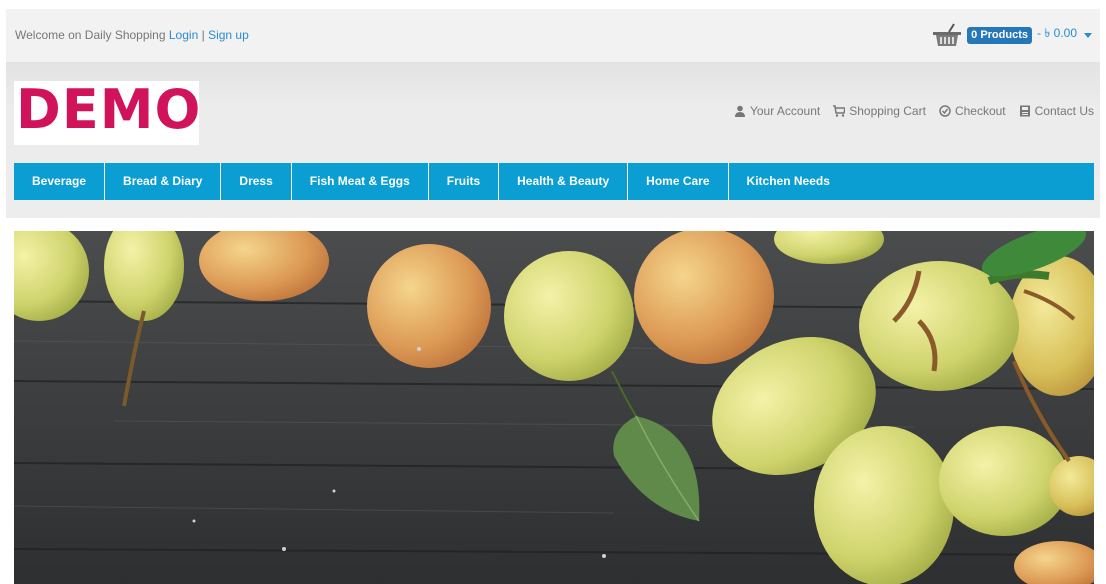  Describe the element at coordinates (839, 111) in the screenshot. I see `cart-icon` at that location.